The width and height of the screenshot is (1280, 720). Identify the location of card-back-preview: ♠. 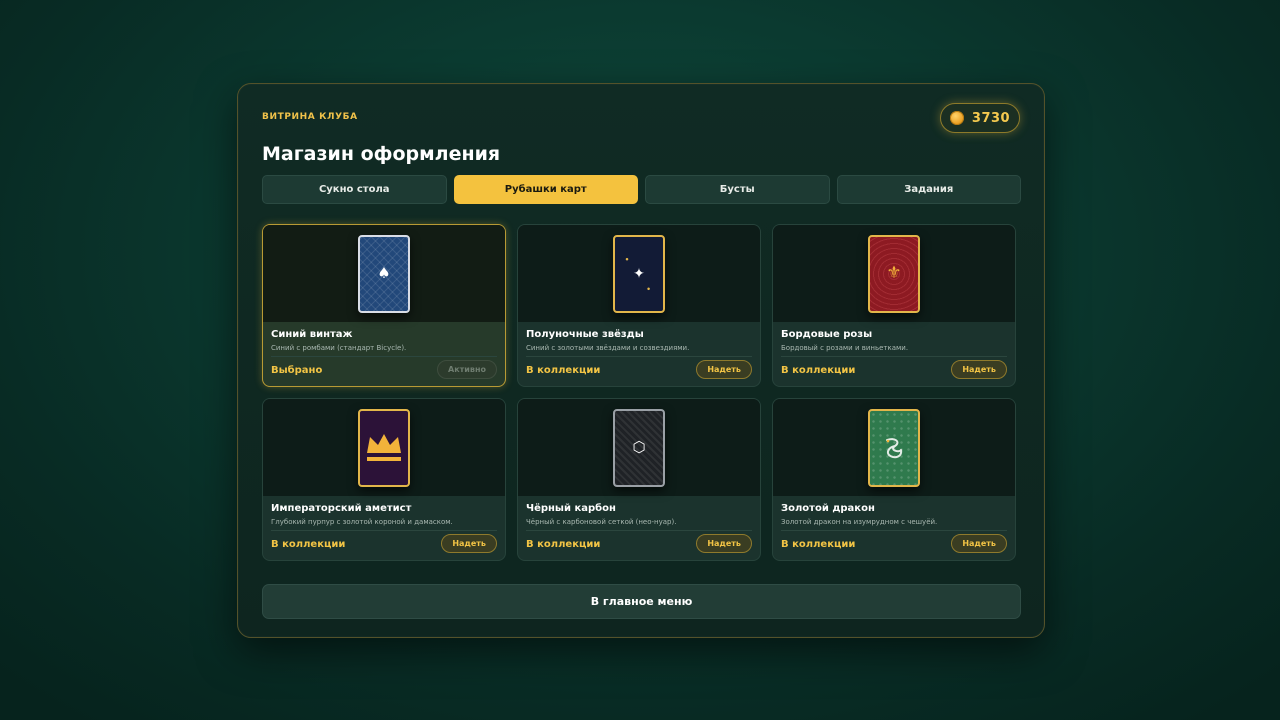
(384, 273).